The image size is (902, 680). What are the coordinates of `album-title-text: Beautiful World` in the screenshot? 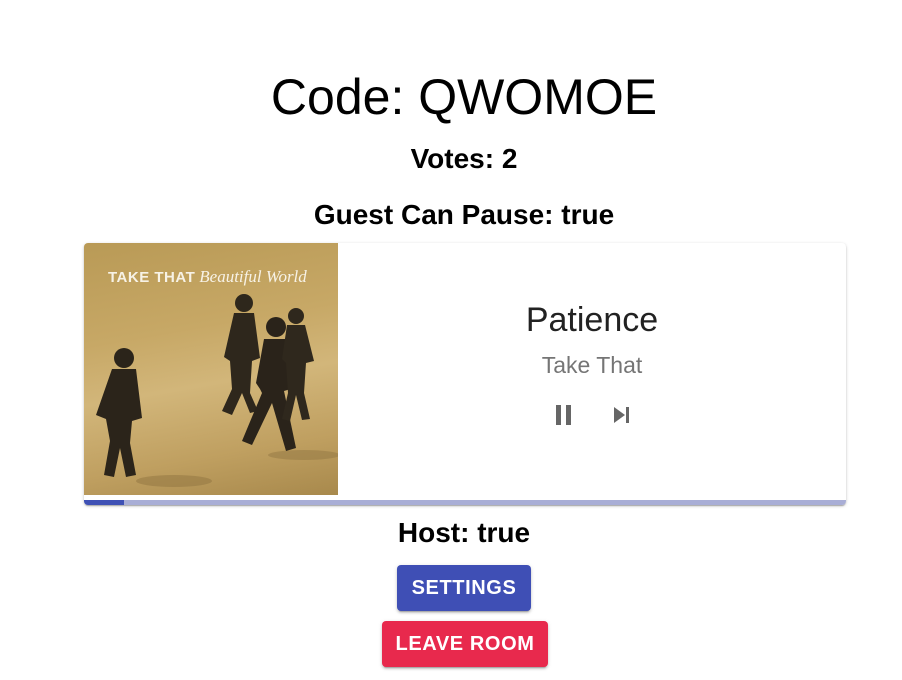 It's located at (253, 276).